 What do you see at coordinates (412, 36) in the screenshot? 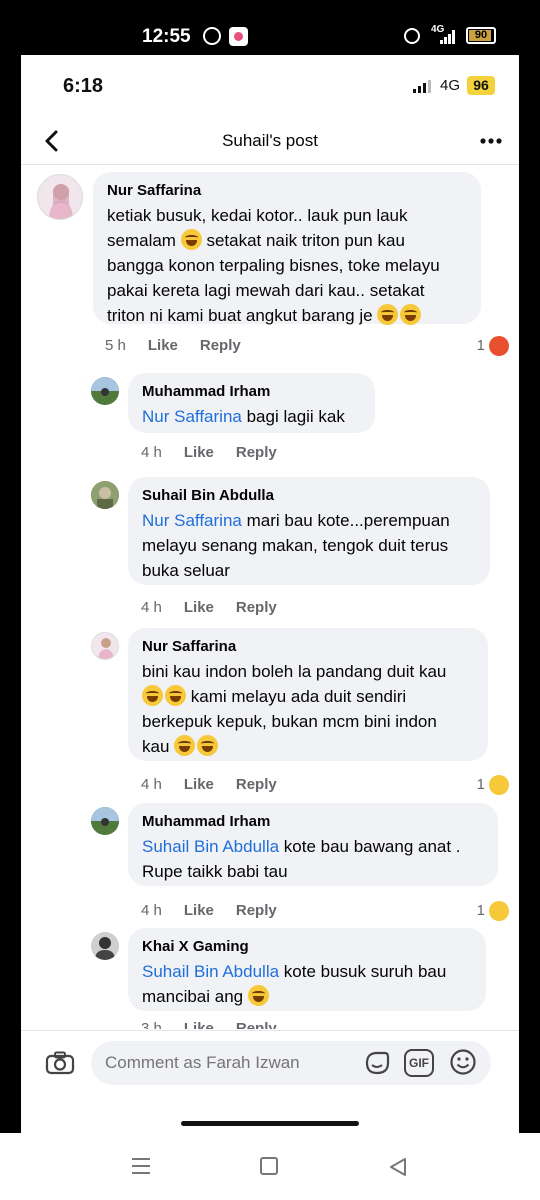
I see `alarm-icon` at bounding box center [412, 36].